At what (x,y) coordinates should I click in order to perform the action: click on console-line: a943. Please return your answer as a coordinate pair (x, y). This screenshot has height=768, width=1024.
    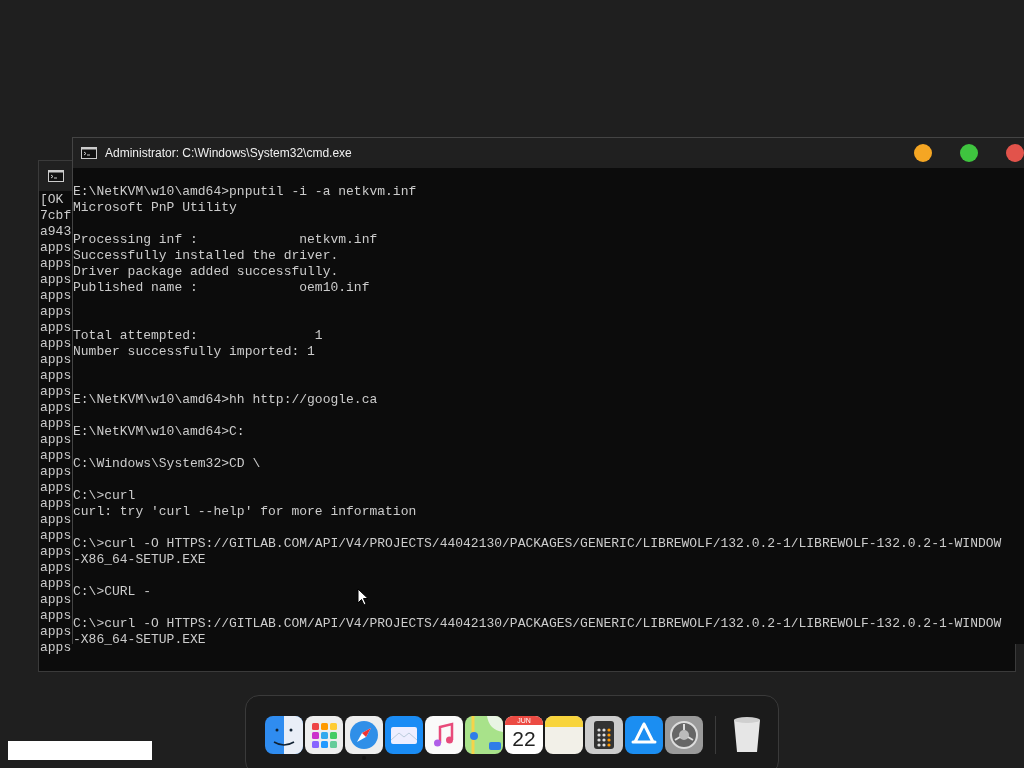
    Looking at the image, I should click on (56, 232).